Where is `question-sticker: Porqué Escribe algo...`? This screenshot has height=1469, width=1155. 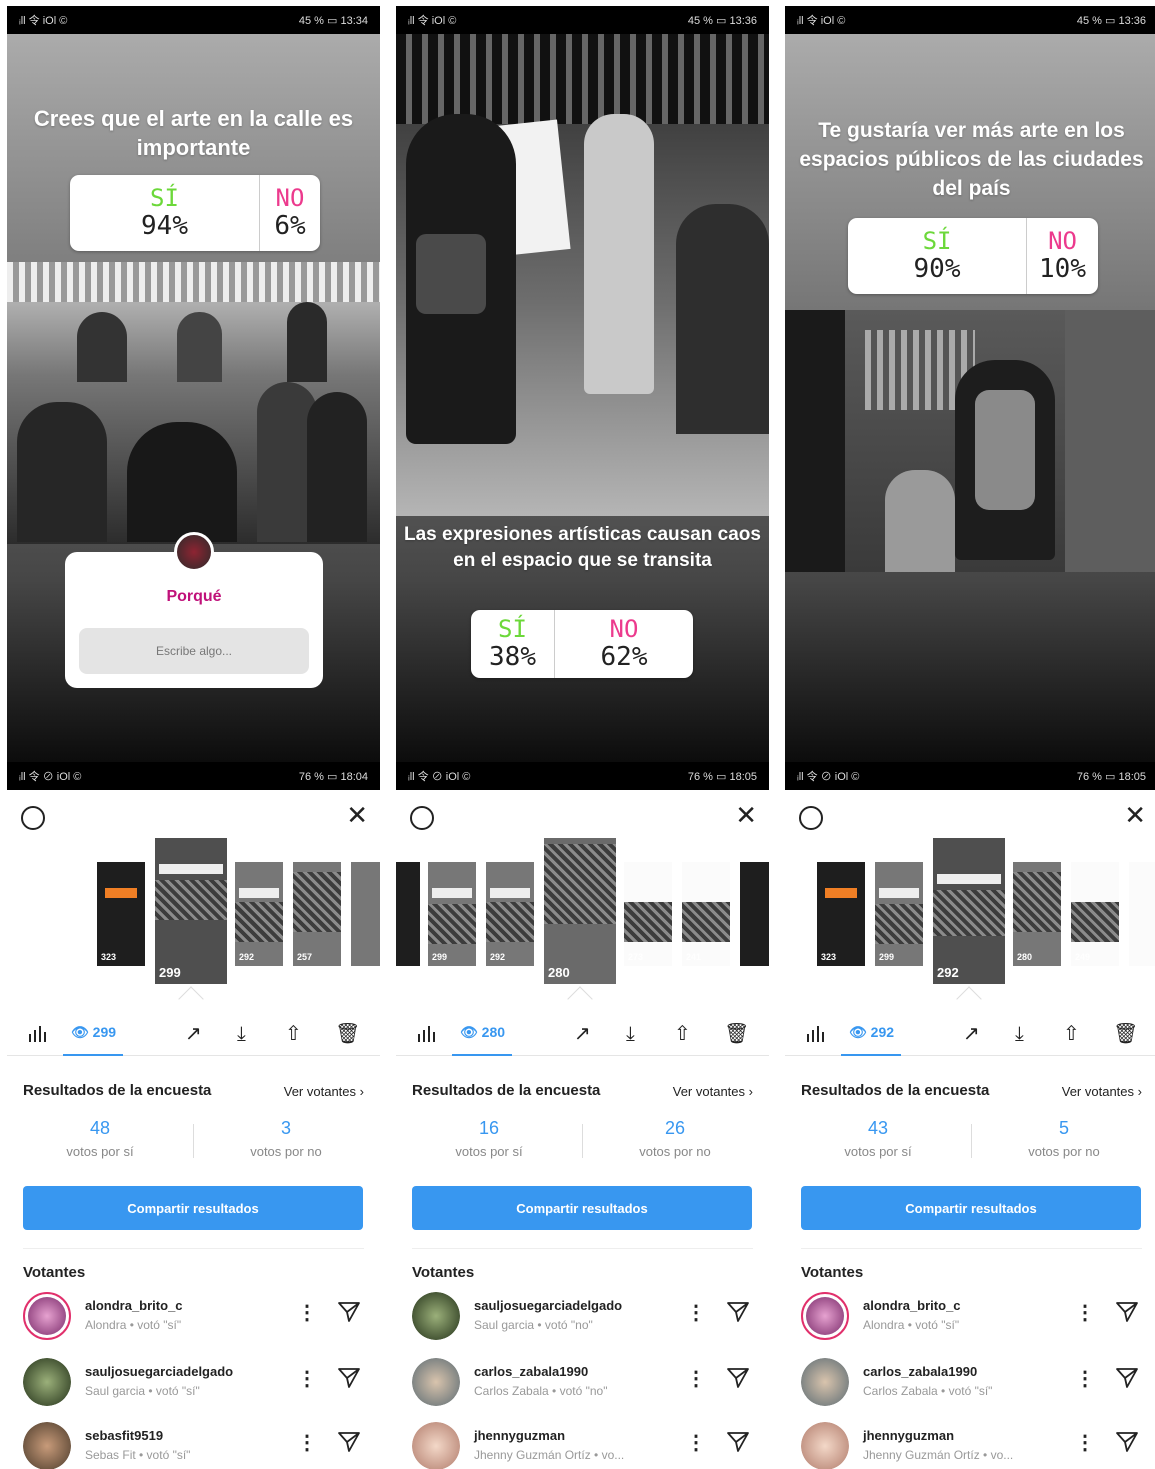 question-sticker: Porqué Escribe algo... is located at coordinates (194, 620).